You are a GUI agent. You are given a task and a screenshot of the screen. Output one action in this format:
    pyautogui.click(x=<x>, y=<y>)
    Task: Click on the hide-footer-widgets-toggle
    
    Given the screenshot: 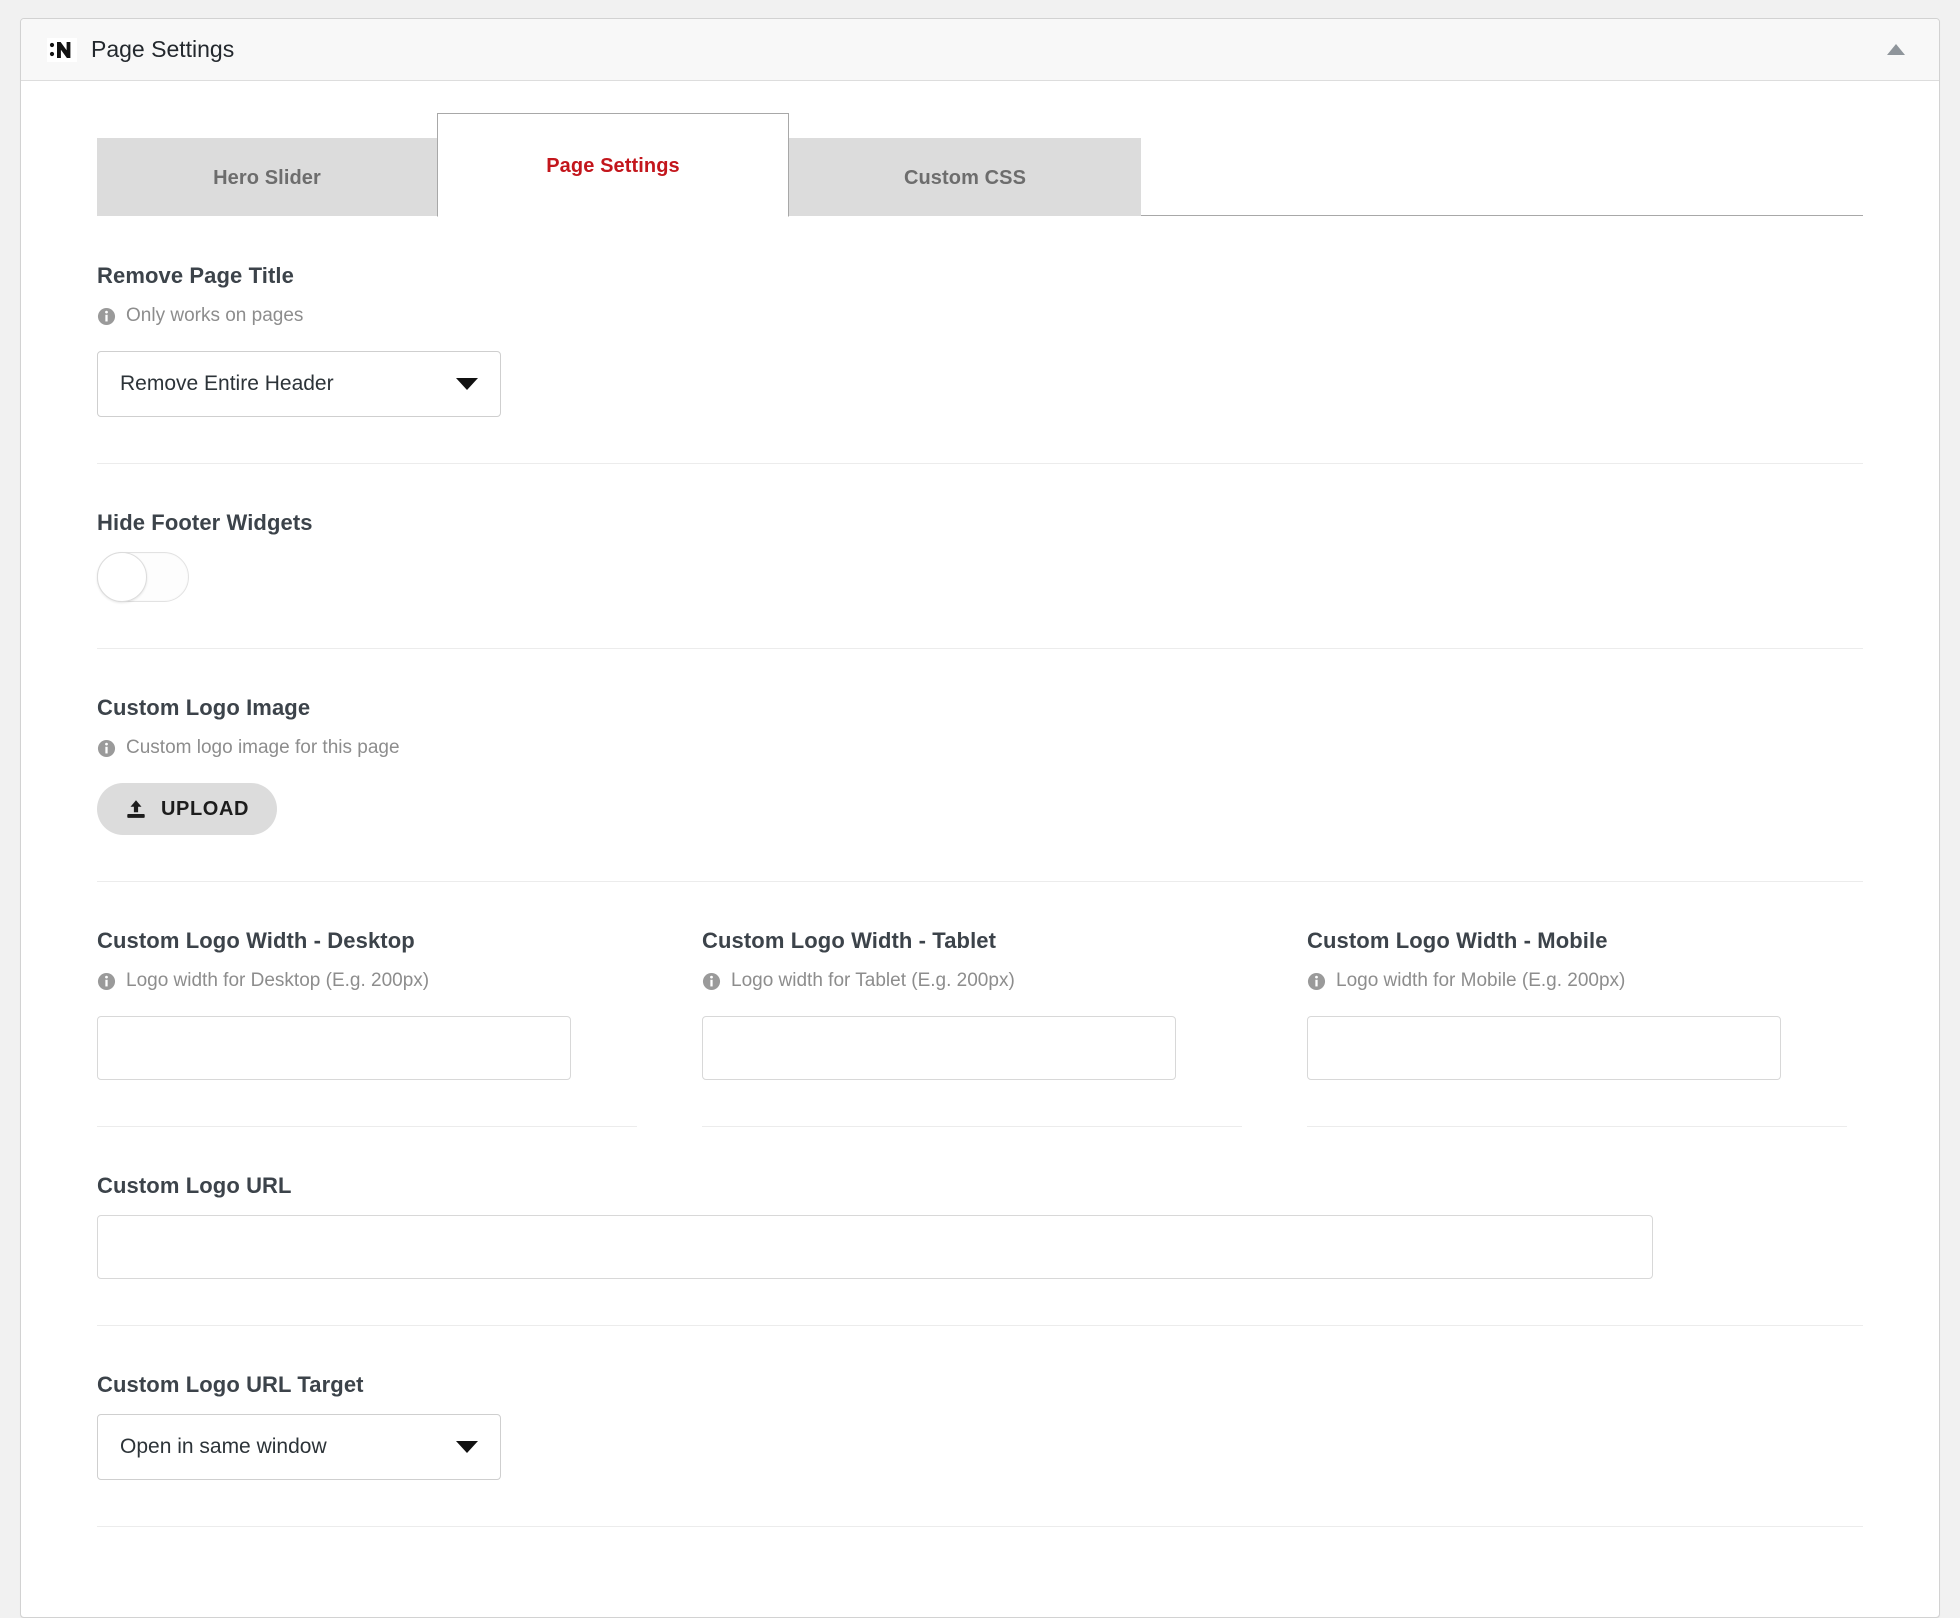 What is the action you would take?
    pyautogui.click(x=143, y=577)
    